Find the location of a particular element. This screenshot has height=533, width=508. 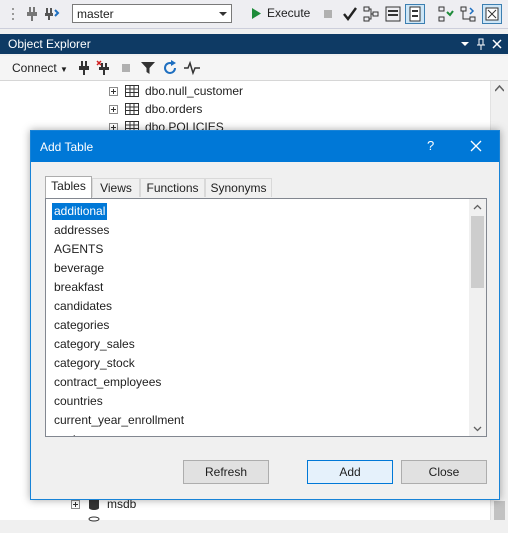

scroll-down-icon is located at coordinates (477, 428).